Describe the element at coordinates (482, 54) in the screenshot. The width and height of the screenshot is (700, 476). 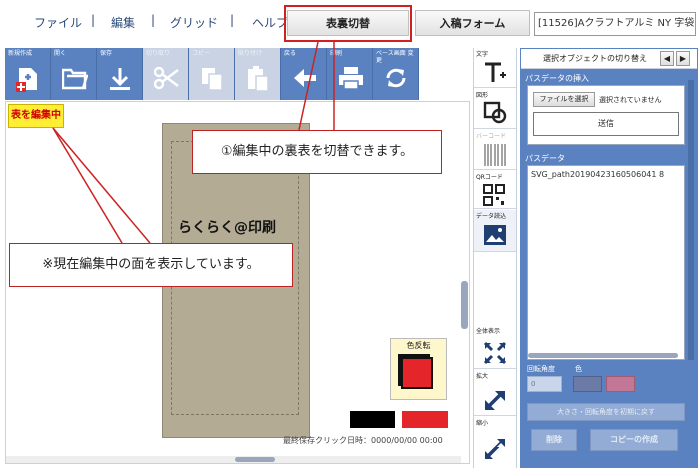
I see `tool-label: 文字` at that location.